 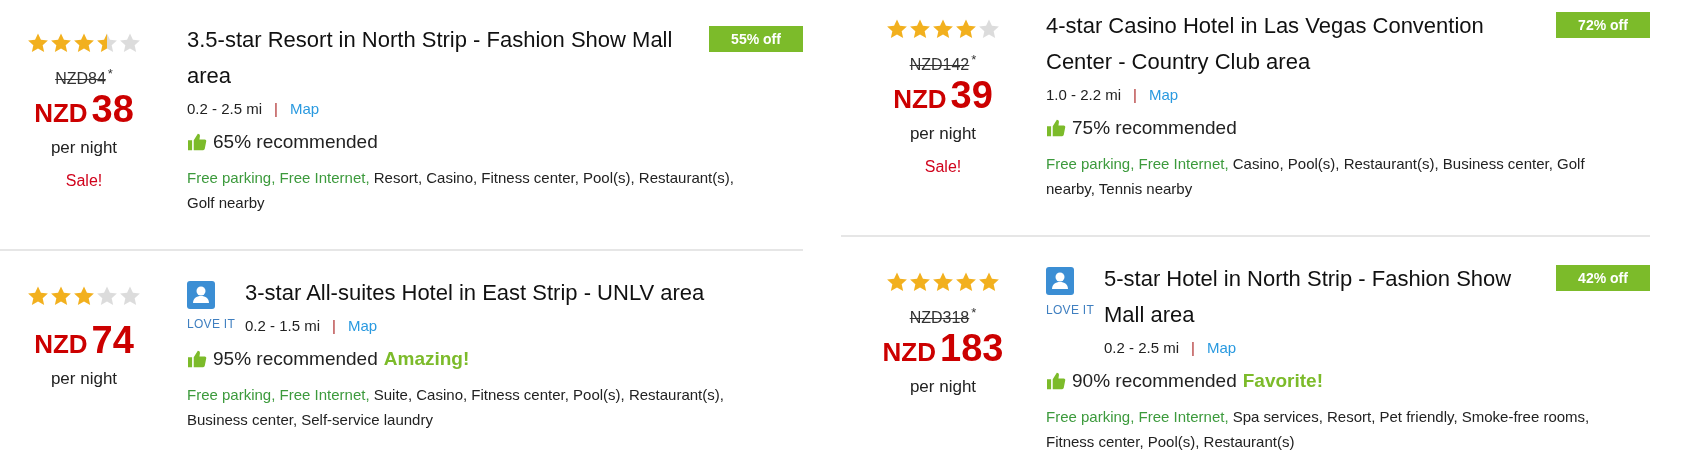 I want to click on rating-label: Favorite!, so click(x=1282, y=381).